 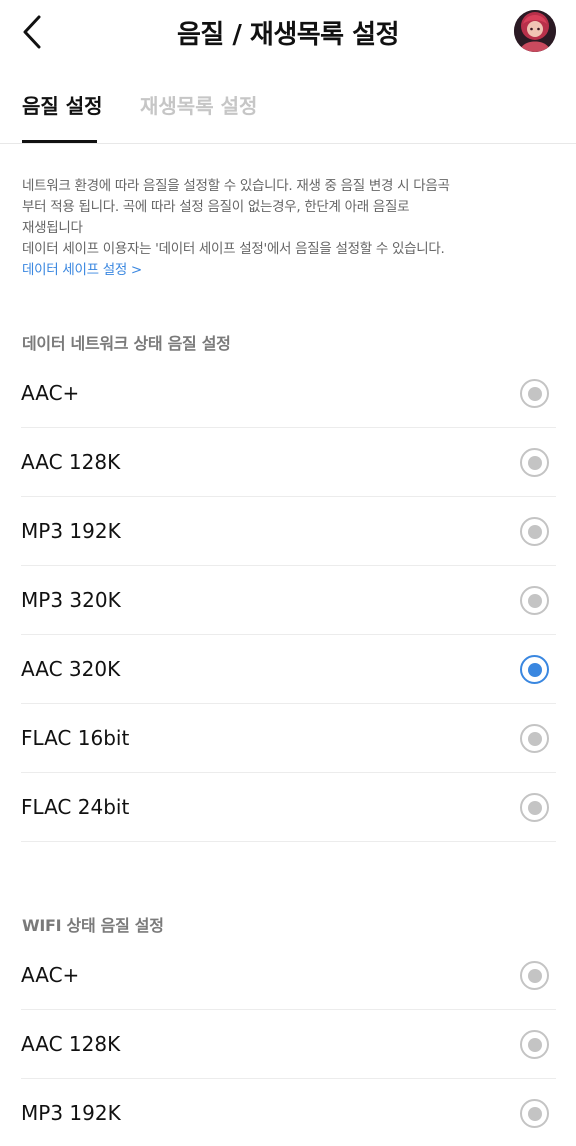 I want to click on quality-option-row: FLAC 24bit, so click(x=288, y=807).